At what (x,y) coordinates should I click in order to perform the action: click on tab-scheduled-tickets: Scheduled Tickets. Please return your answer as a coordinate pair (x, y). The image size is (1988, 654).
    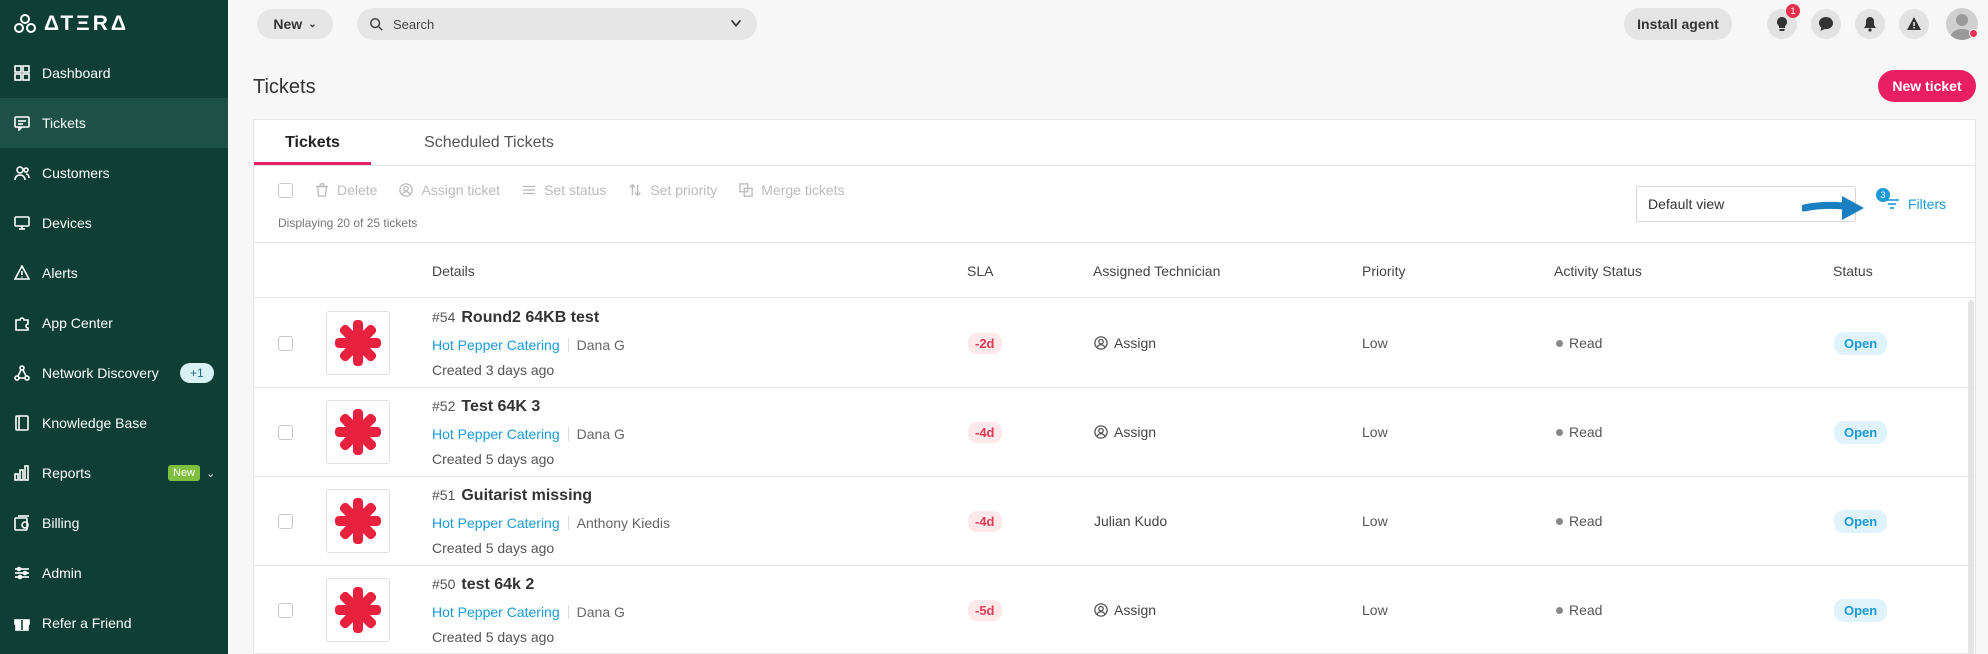
    Looking at the image, I should click on (489, 143).